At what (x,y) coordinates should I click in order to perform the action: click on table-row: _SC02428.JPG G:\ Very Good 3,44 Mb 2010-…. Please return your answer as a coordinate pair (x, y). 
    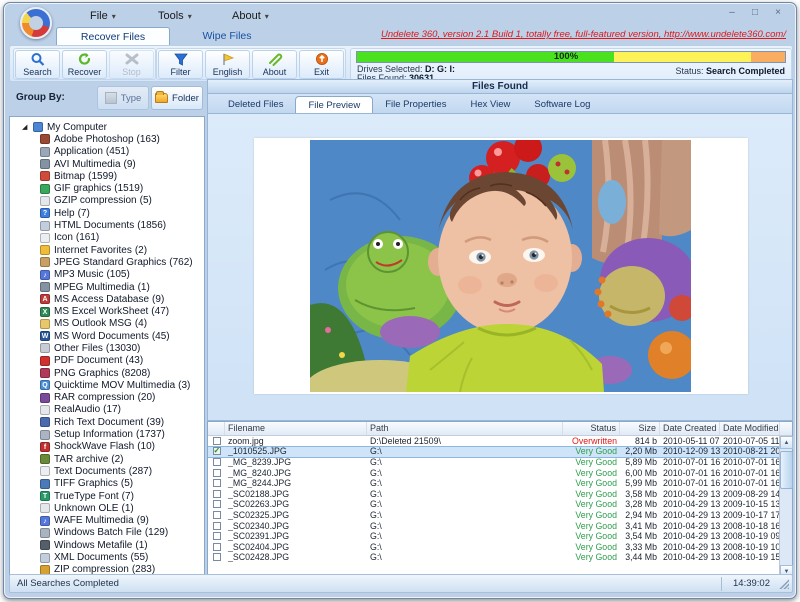
    Looking at the image, I should click on (500, 558).